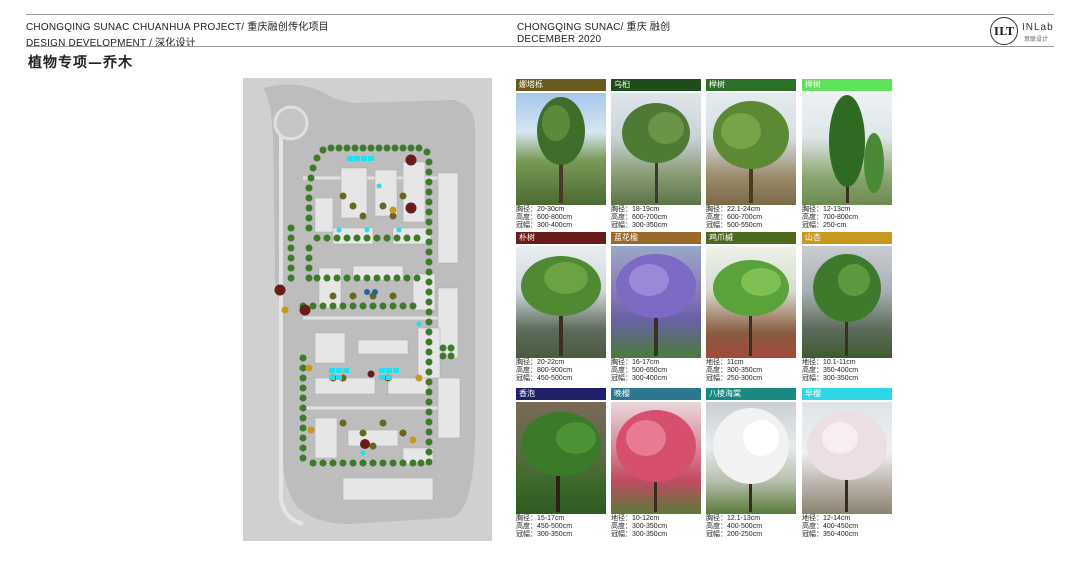 The image size is (1080, 566). I want to click on client-label: CHONGQING SUNAC/ 重庆 融创, so click(594, 27).